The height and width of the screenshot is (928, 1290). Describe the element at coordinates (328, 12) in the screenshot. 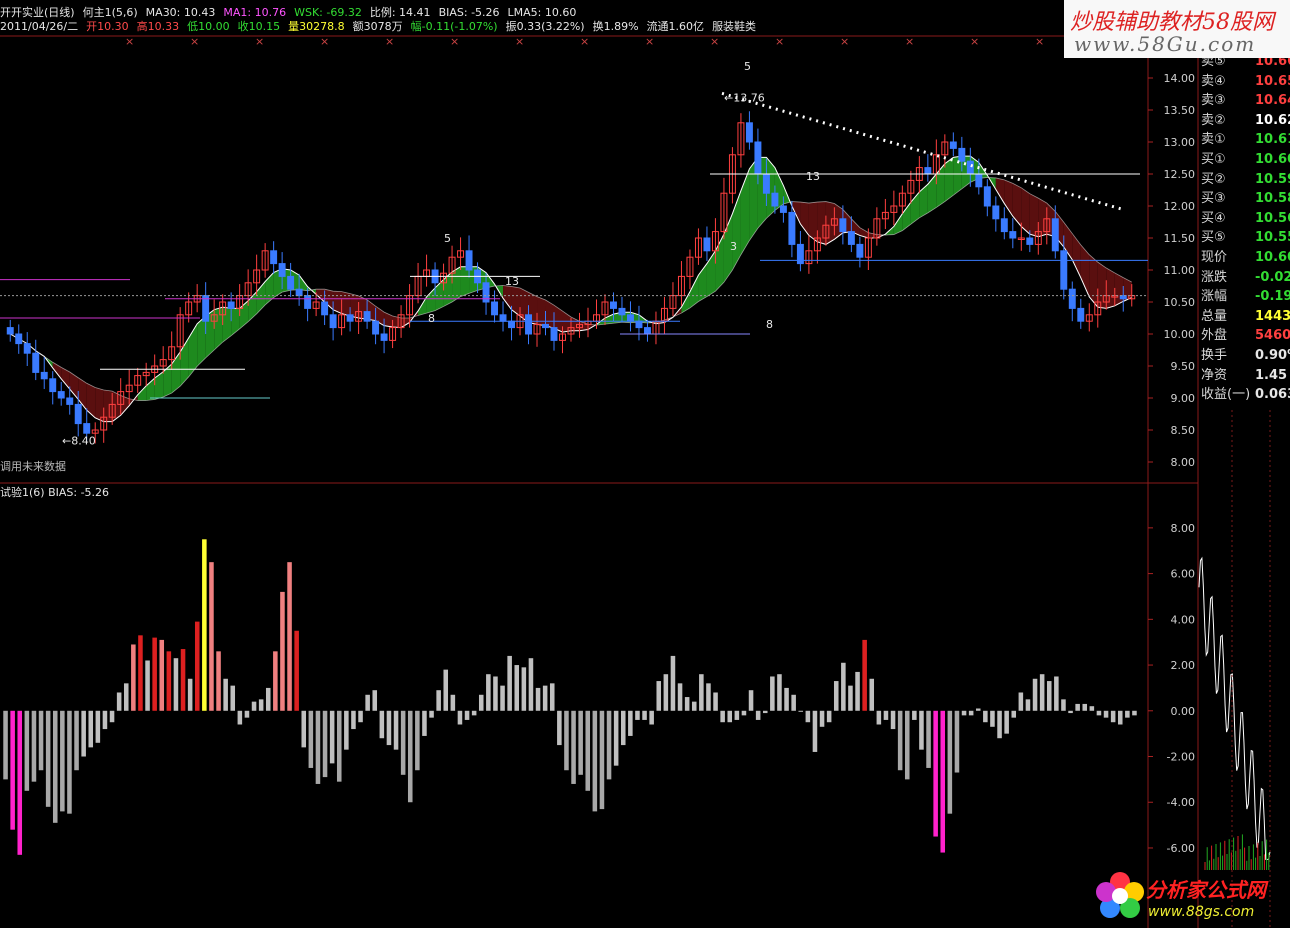

I see `header-item: WSK: -69.32` at that location.